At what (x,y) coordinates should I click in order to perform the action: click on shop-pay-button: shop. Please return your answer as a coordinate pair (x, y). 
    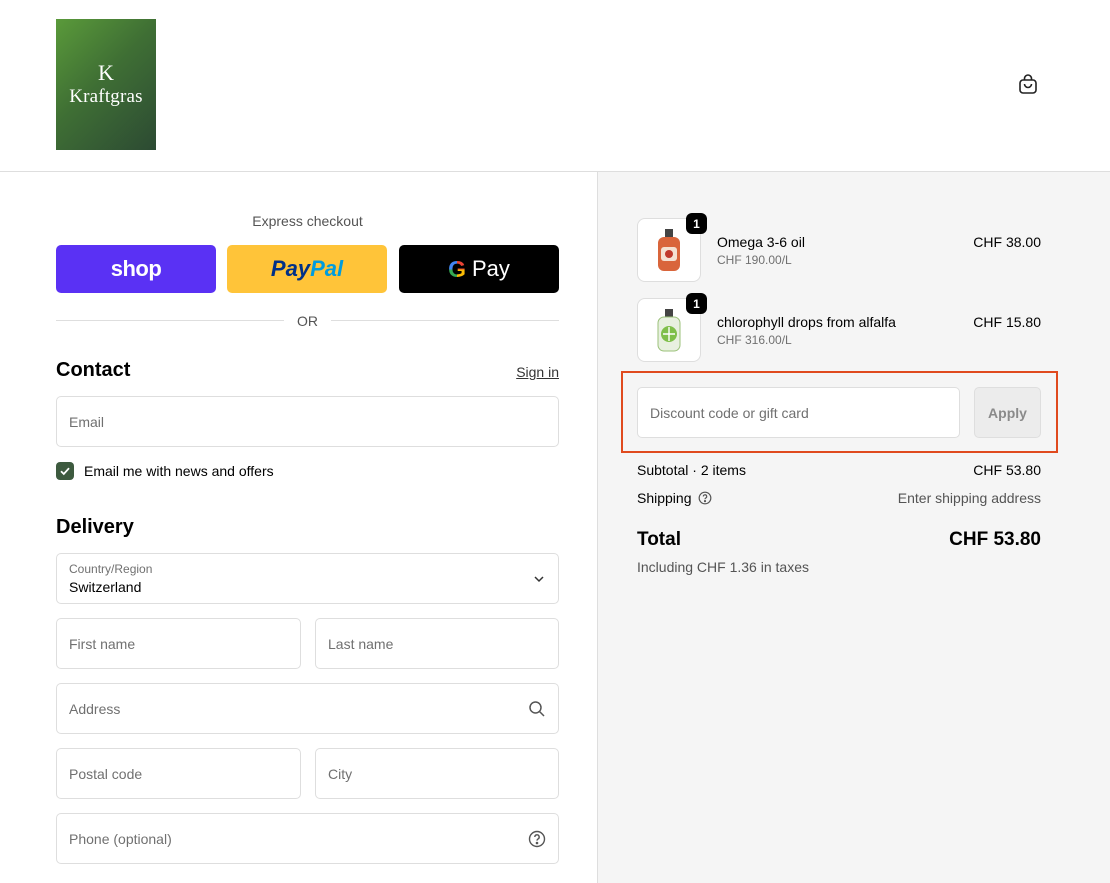
    Looking at the image, I should click on (136, 269).